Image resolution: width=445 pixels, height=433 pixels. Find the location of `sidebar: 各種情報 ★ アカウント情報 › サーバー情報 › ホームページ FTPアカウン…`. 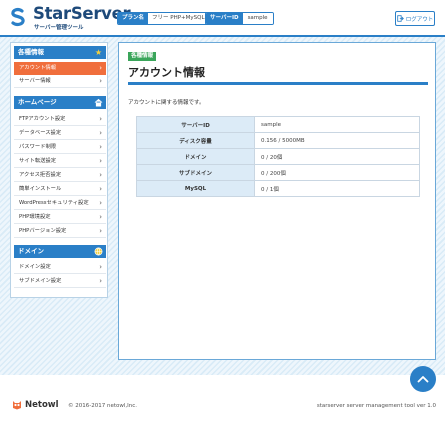

sidebar: 各種情報 ★ アカウント情報 › サーバー情報 › ホームページ FTPアカウン… is located at coordinates (59, 170).